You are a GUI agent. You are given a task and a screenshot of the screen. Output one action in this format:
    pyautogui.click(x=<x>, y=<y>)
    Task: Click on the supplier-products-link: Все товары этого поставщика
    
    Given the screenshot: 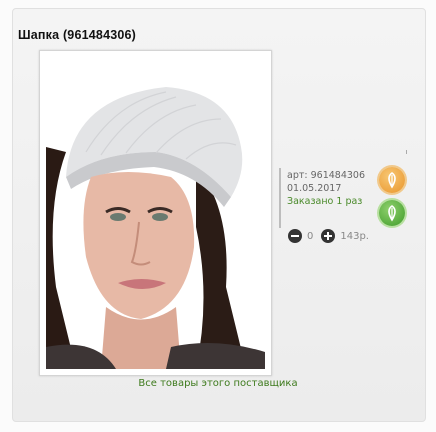 What is the action you would take?
    pyautogui.click(x=218, y=383)
    